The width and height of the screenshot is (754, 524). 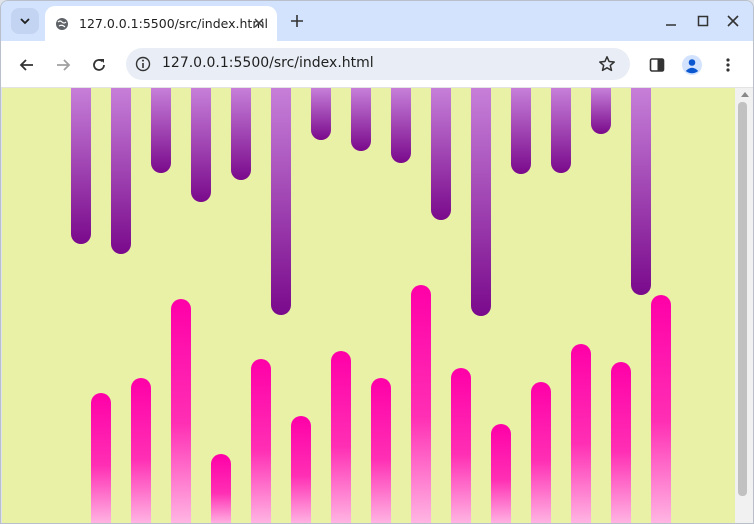 I want to click on plus-icon, so click(x=297, y=21).